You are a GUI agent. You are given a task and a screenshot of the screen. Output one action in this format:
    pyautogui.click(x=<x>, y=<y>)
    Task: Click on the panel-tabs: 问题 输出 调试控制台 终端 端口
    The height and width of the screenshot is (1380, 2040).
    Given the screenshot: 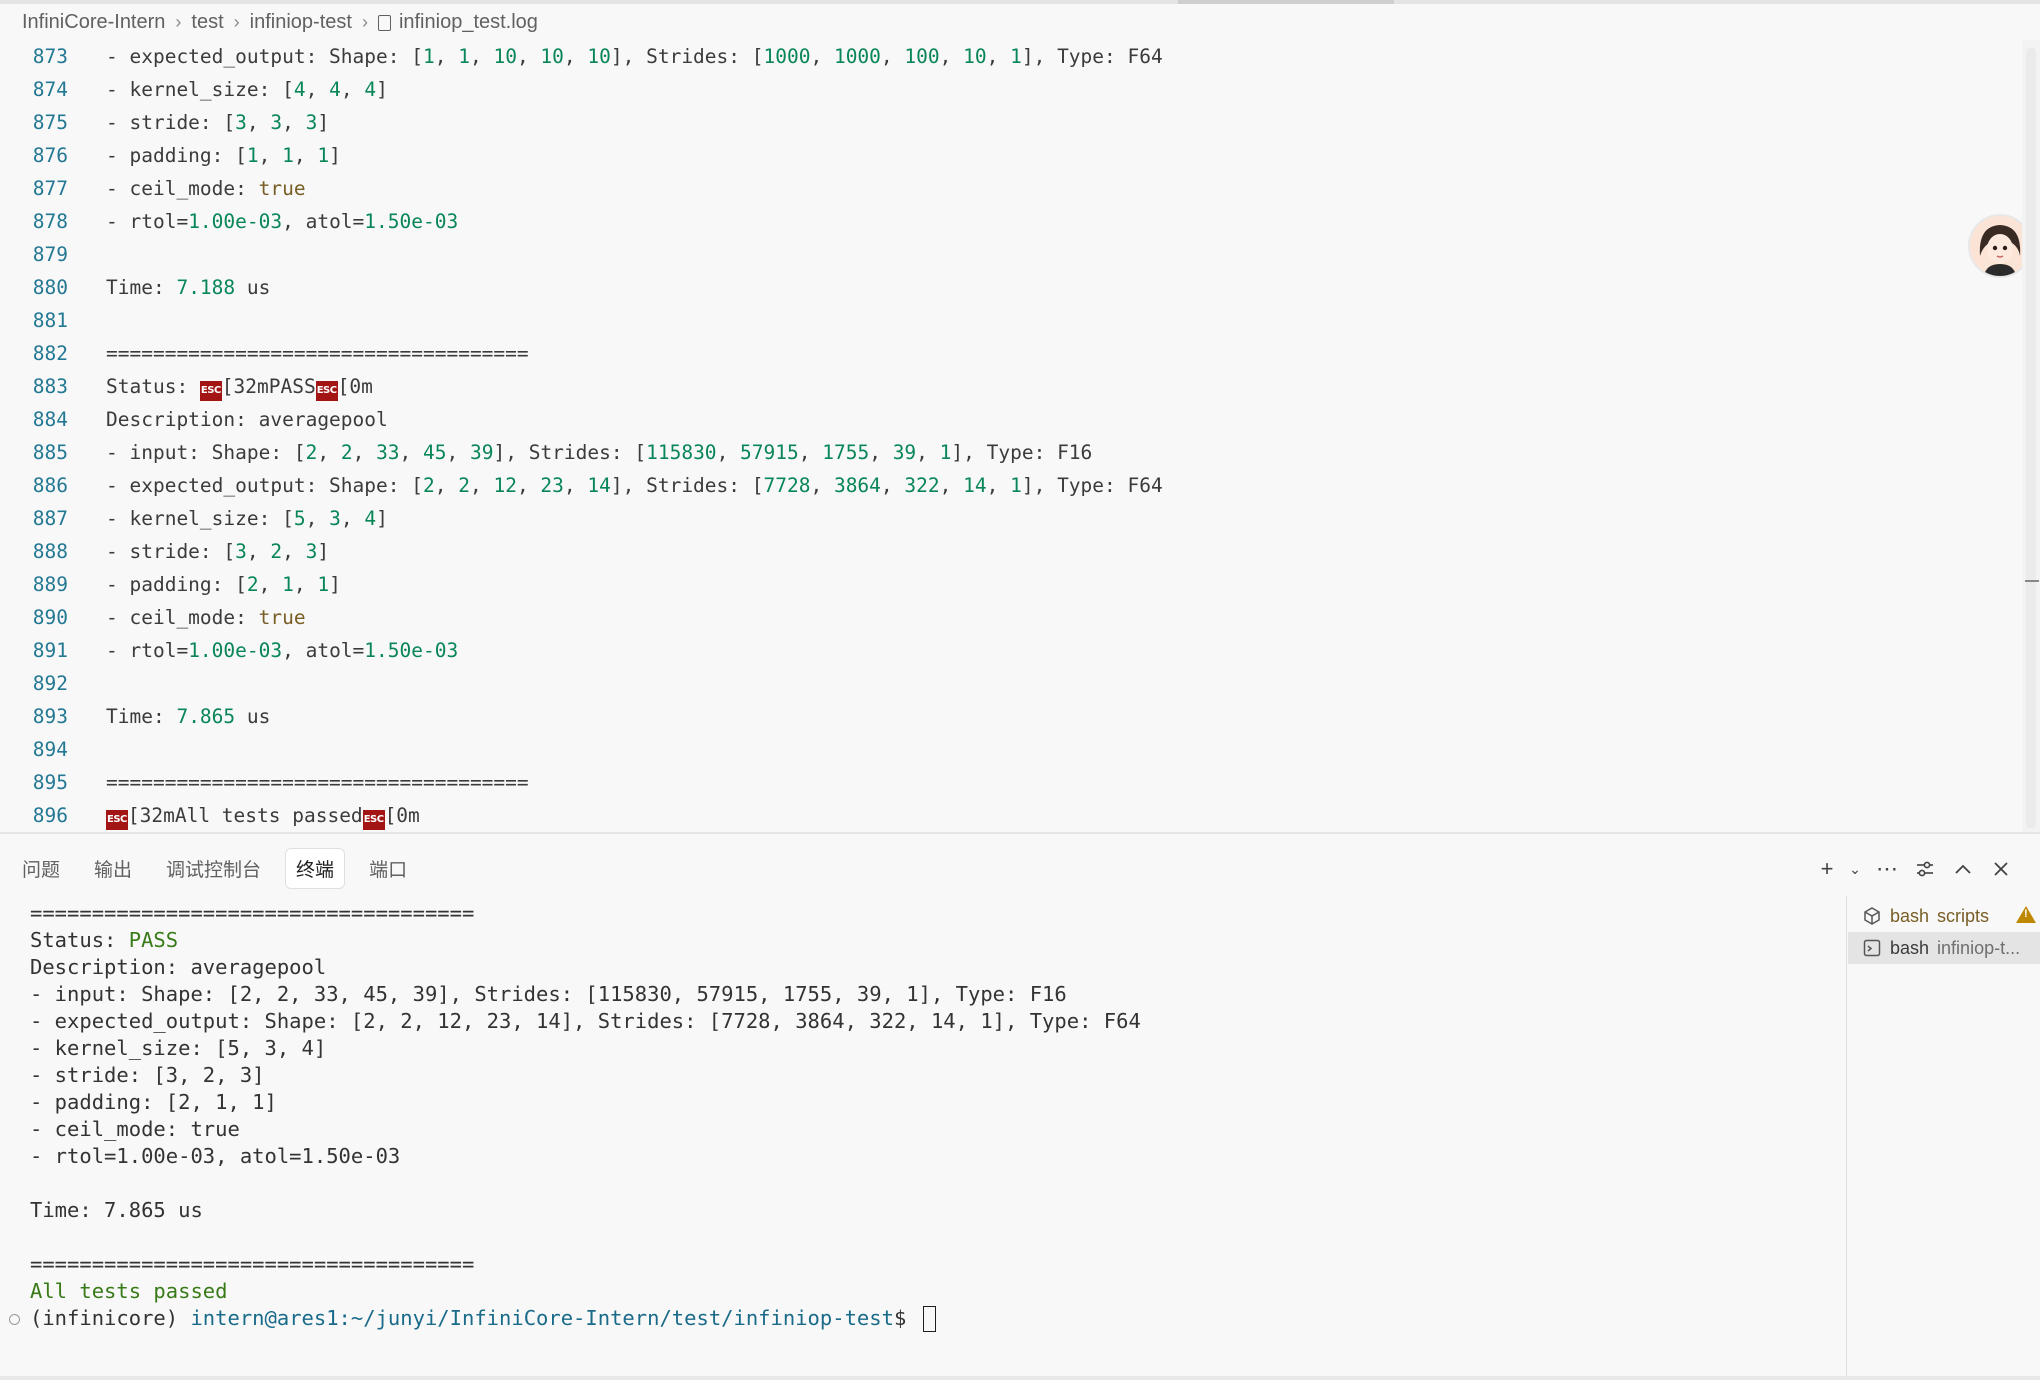 What is the action you would take?
    pyautogui.click(x=221, y=868)
    